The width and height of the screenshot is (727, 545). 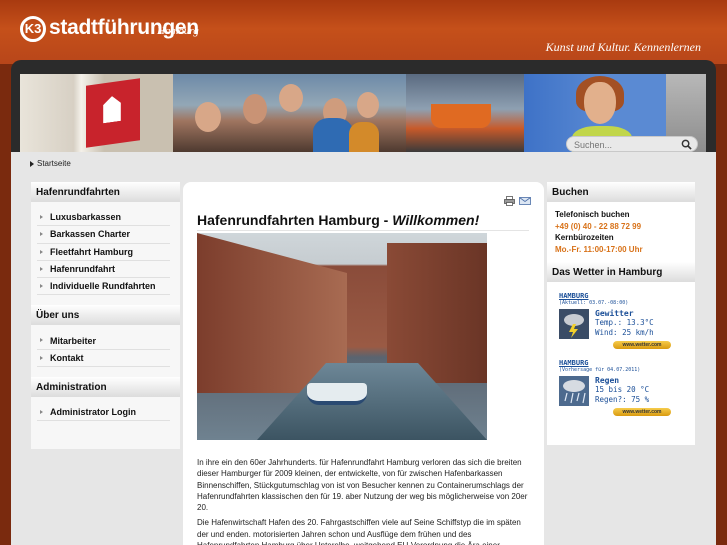 I want to click on page-title-text: Hafenrundfahrten Hamburg -, so click(x=295, y=220).